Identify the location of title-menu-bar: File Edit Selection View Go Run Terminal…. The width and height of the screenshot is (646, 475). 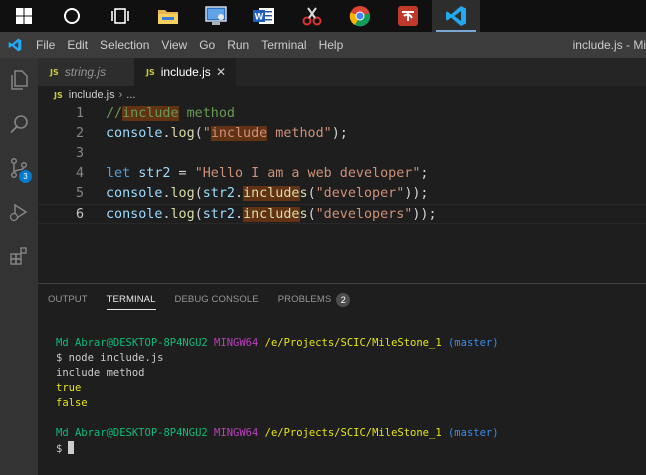
(323, 45).